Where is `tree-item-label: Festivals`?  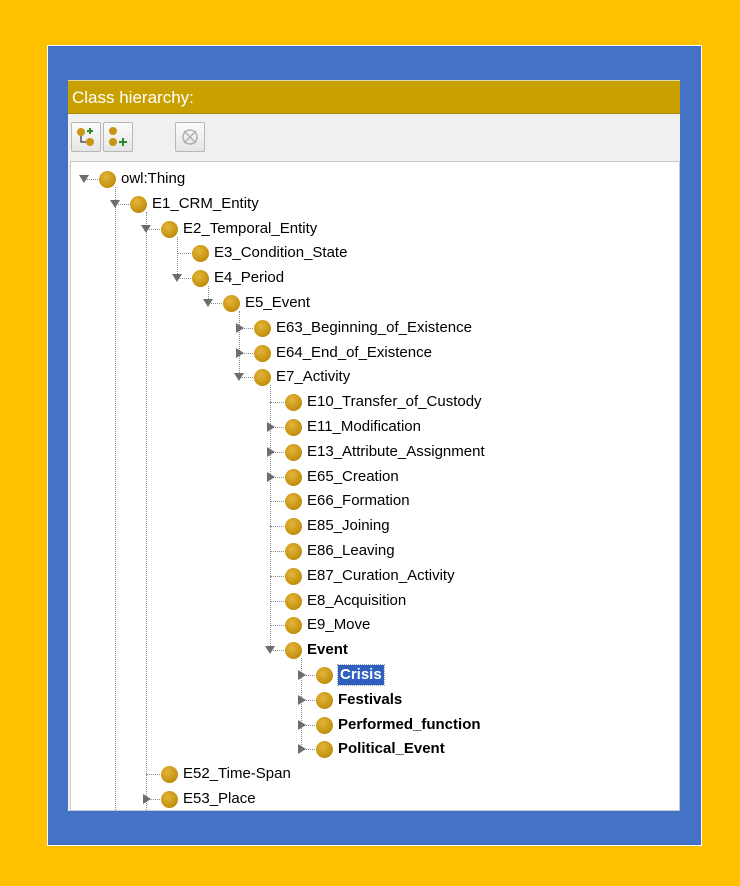 tree-item-label: Festivals is located at coordinates (370, 700).